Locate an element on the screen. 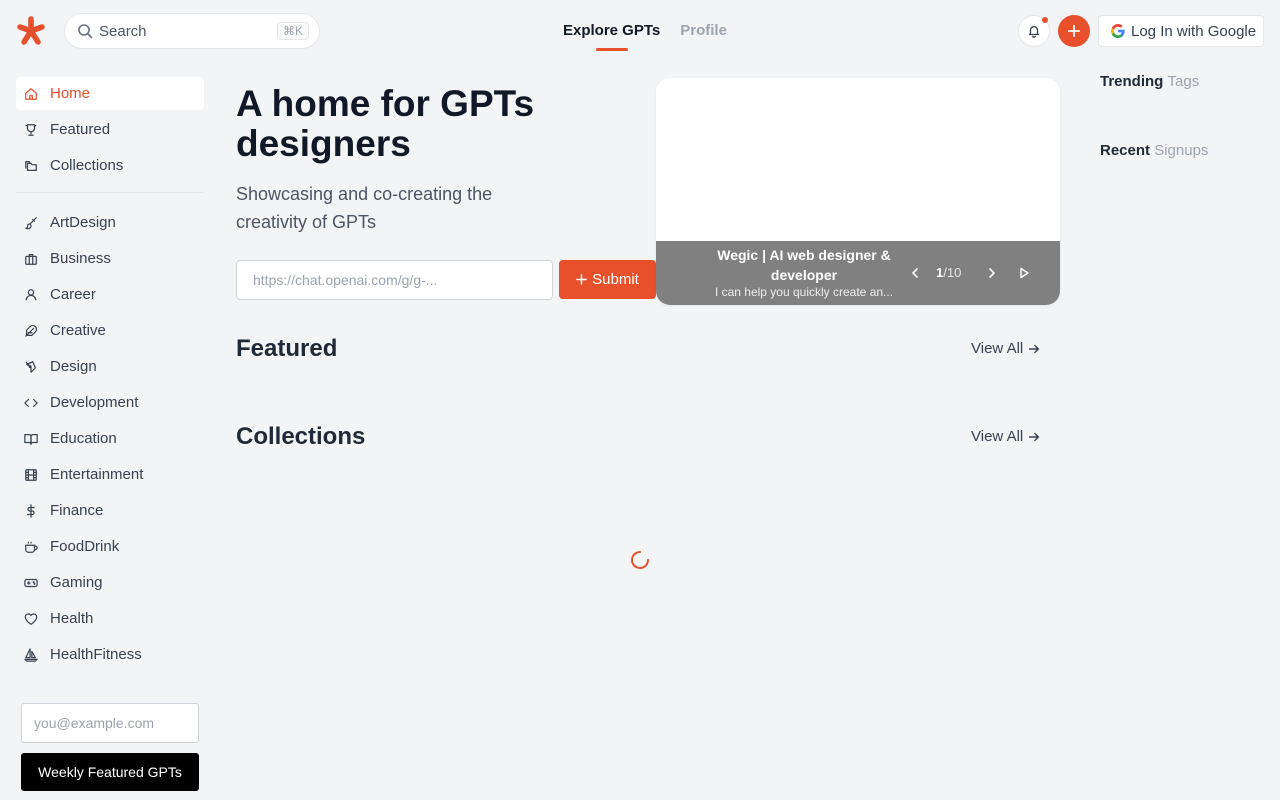 The image size is (1280, 800). sidebar-item-label: ArtDesign is located at coordinates (83, 222).